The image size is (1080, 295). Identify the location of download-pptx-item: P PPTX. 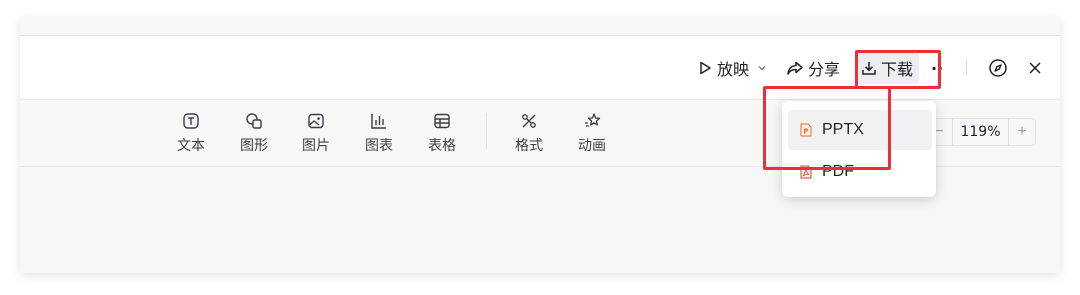
(860, 130).